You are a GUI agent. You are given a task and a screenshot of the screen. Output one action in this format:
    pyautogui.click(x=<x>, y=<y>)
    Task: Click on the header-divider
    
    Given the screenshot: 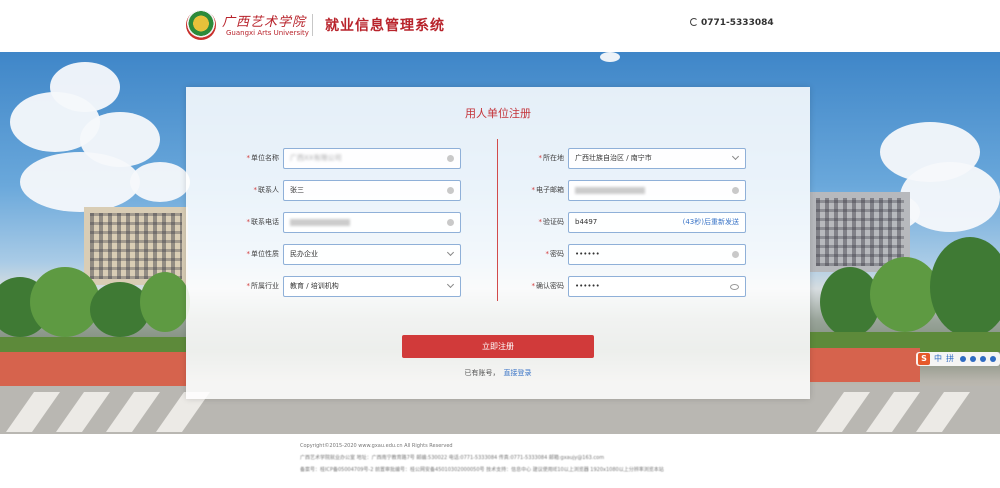 What is the action you would take?
    pyautogui.click(x=312, y=25)
    